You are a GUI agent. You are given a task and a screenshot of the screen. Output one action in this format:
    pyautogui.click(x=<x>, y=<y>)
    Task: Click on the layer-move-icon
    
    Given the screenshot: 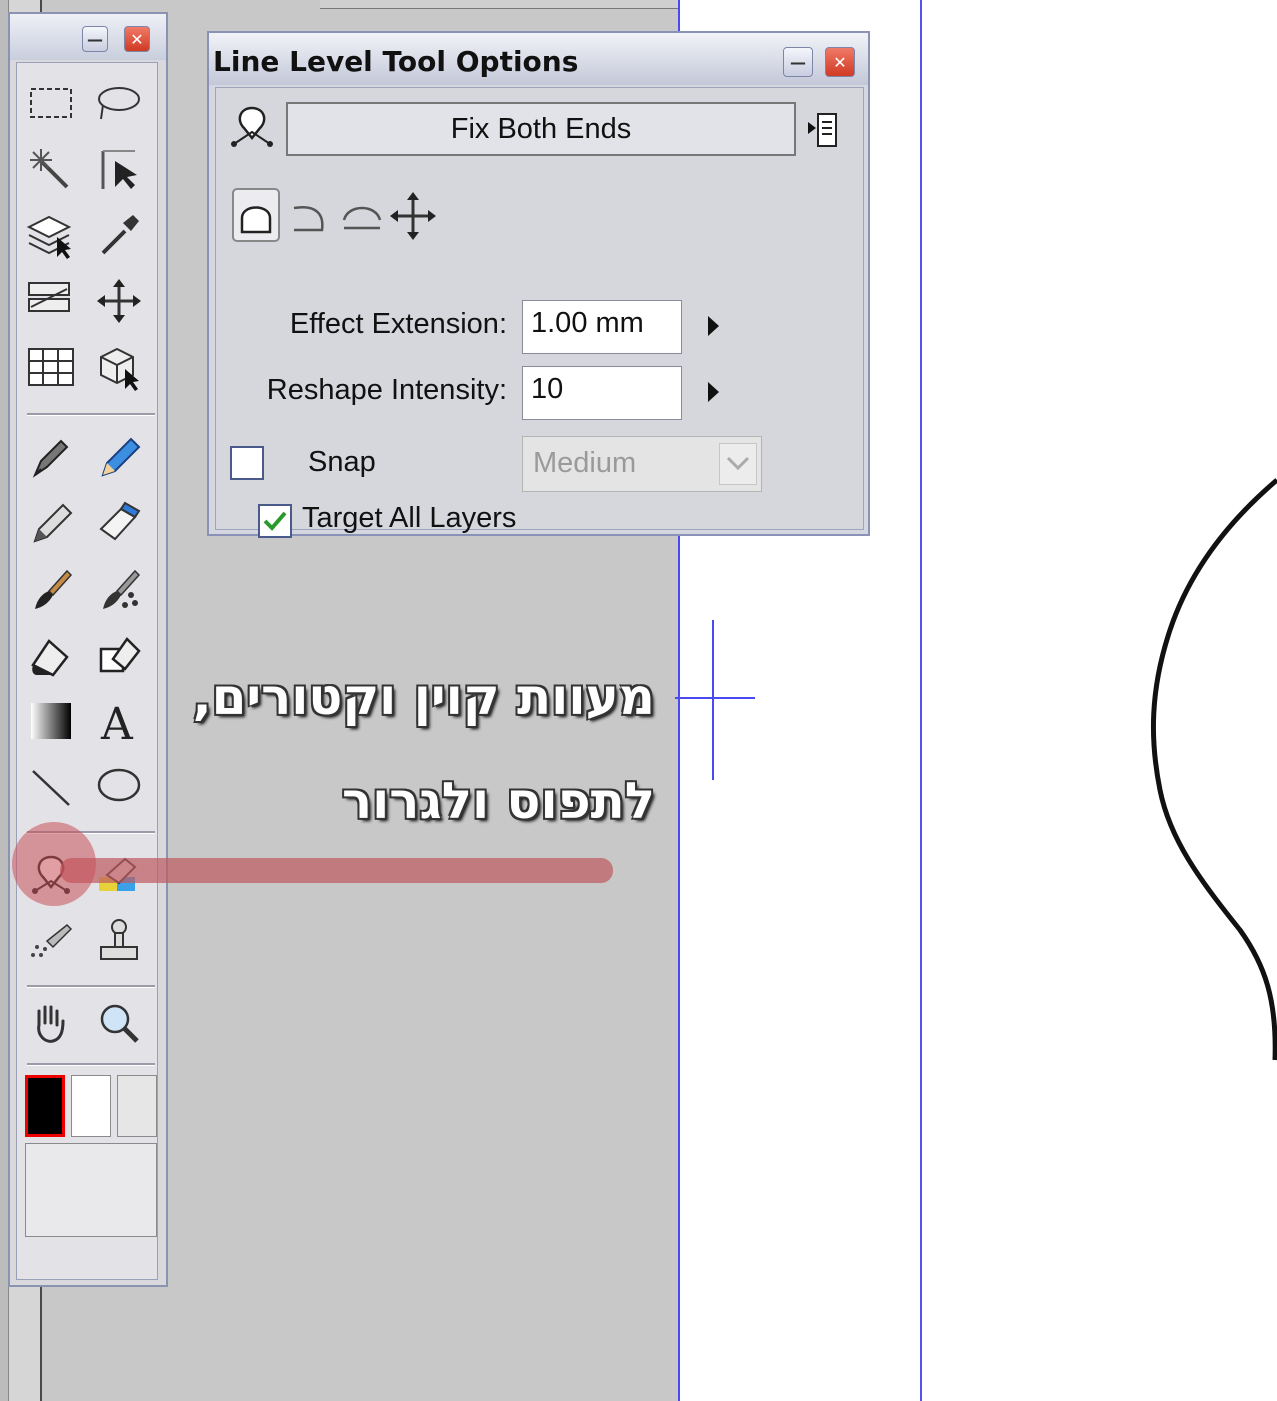 What is the action you would take?
    pyautogui.click(x=51, y=301)
    